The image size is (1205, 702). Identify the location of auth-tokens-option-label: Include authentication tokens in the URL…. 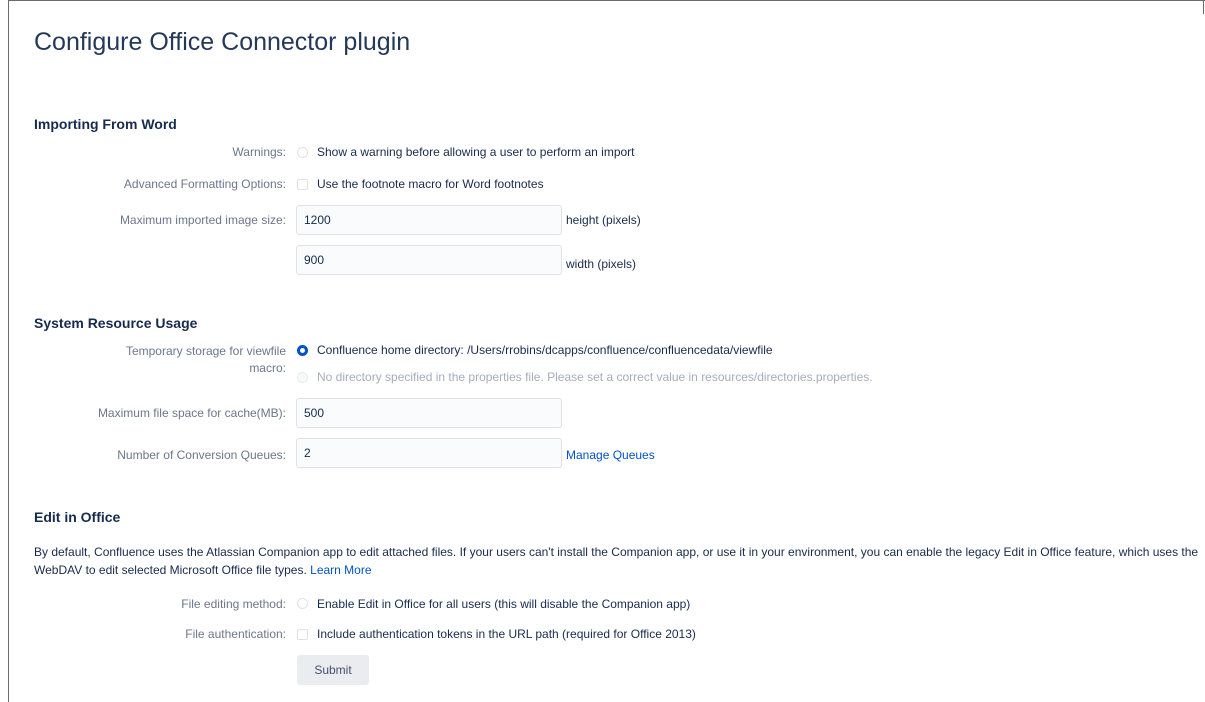
(506, 634).